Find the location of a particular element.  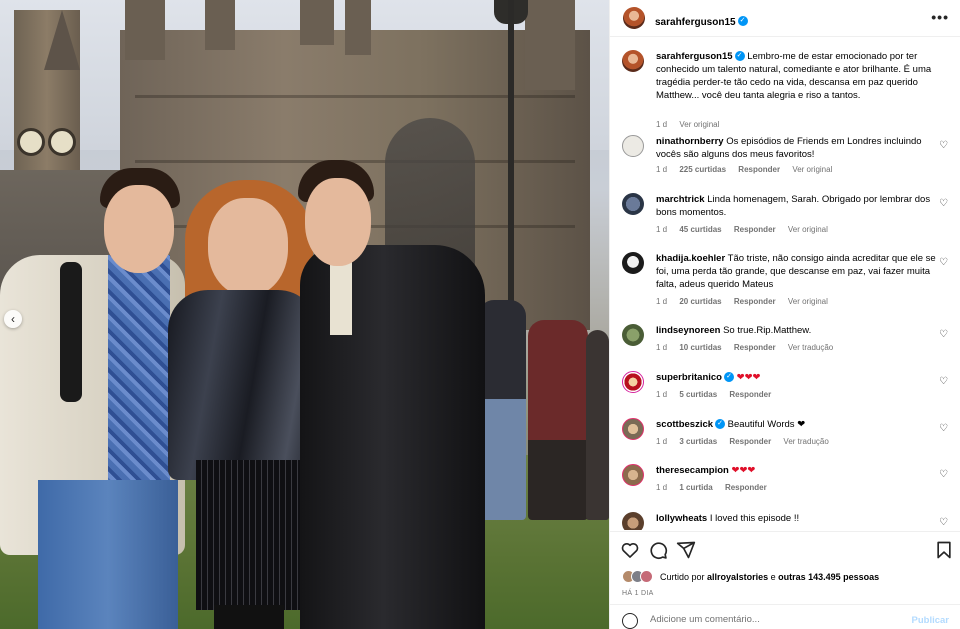

heart-icon is located at coordinates (630, 550).